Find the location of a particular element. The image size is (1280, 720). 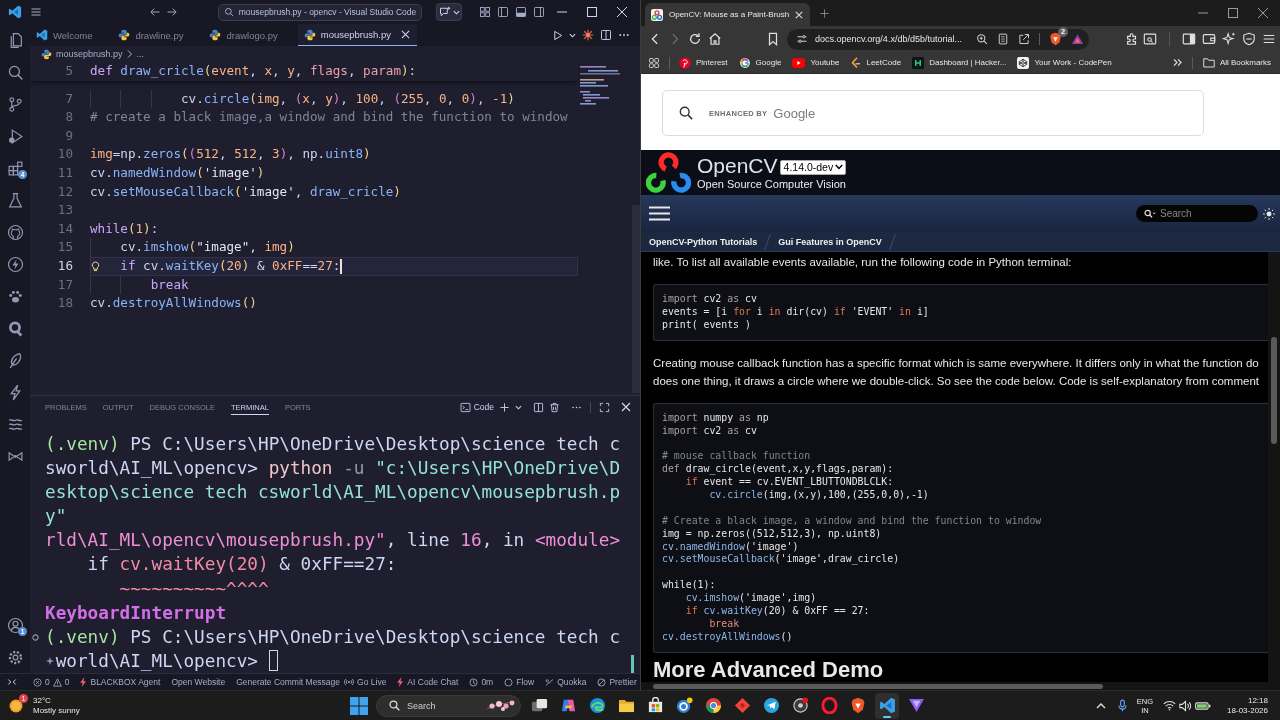

editor-tab: drawlogo.py is located at coordinates (250, 35).